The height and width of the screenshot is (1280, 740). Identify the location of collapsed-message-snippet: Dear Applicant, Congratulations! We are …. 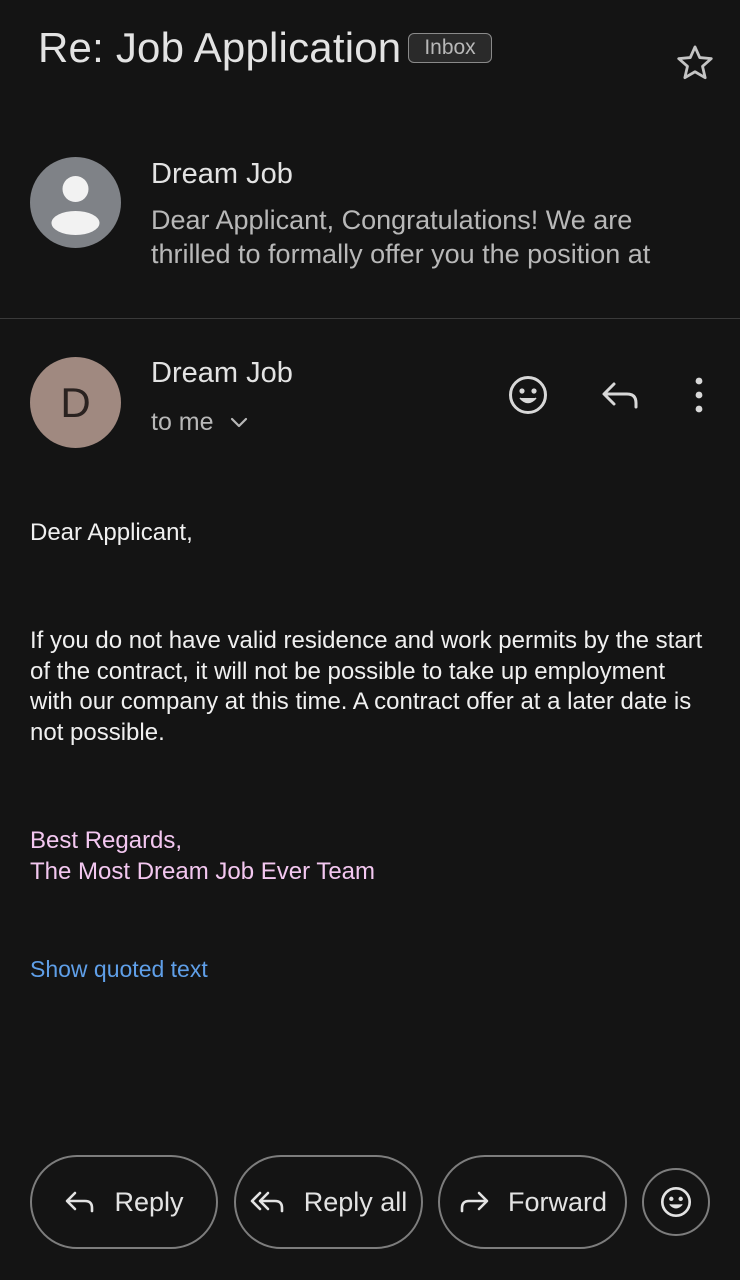
(431, 237).